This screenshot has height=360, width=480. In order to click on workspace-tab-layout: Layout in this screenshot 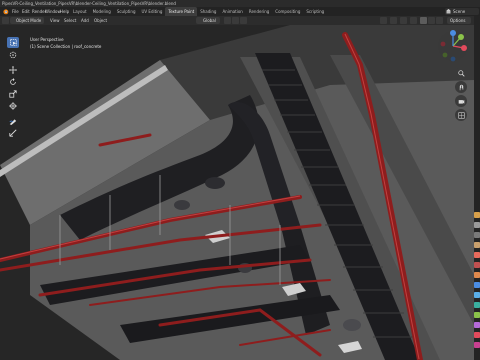, I will do `click(80, 11)`.